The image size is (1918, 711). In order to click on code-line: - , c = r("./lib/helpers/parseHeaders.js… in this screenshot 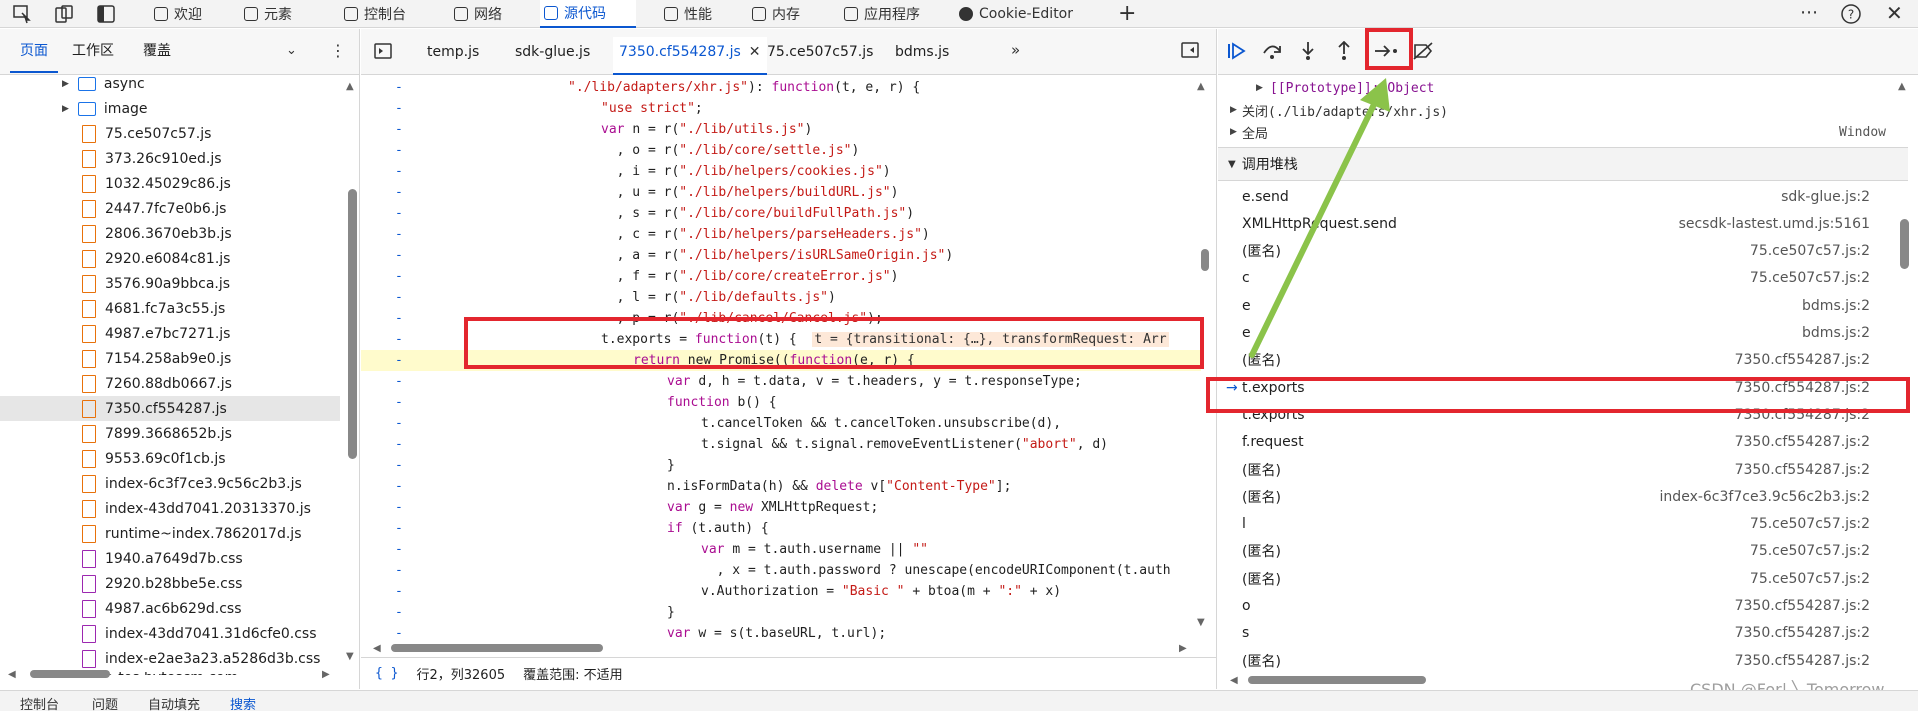, I will do `click(781, 234)`.